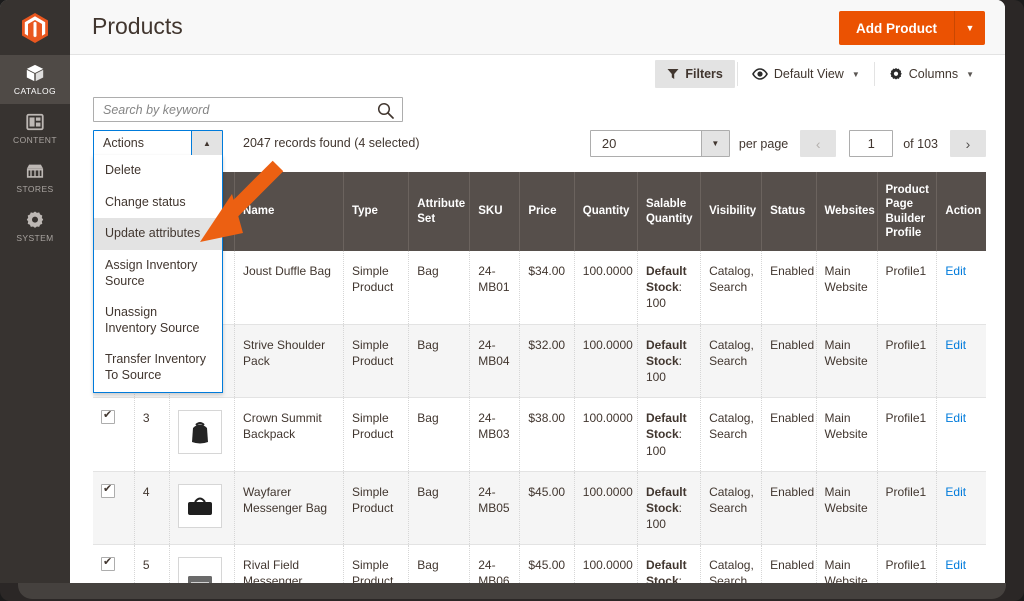 The width and height of the screenshot is (1024, 601). I want to click on default-view-button: Default View ▼, so click(806, 74).